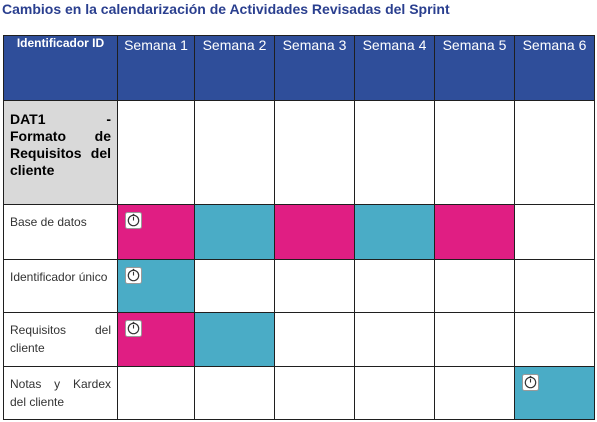 This screenshot has width=597, height=422. I want to click on activity-label: Notas y Kardex del cliente, so click(60, 393).